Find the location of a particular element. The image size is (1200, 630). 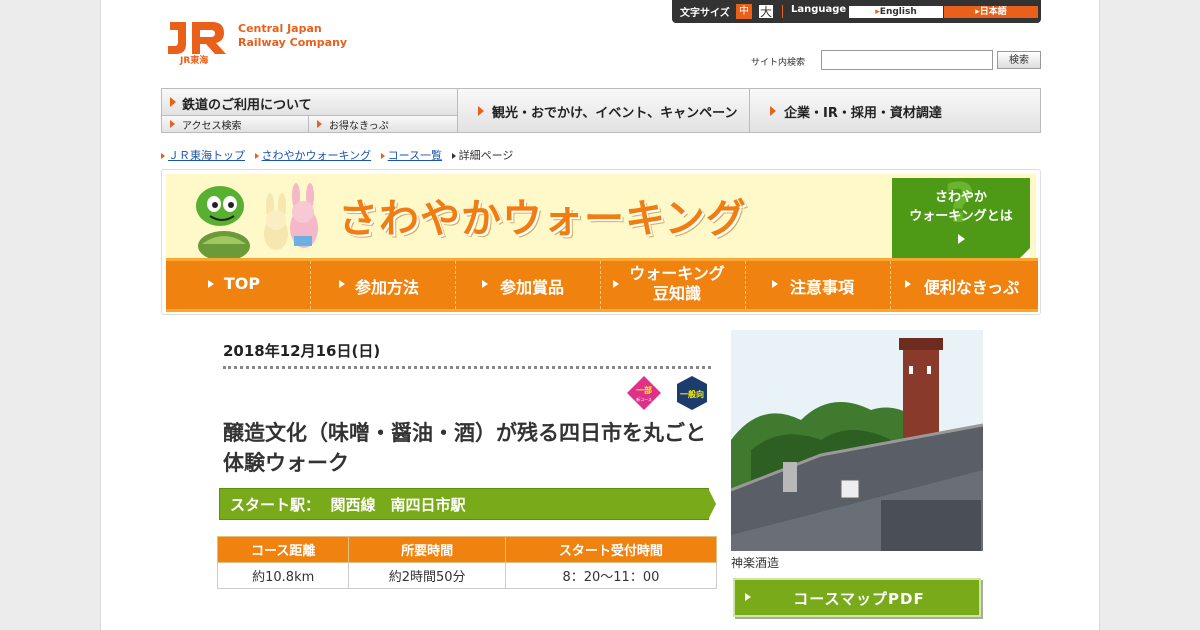

brewery-photo is located at coordinates (857, 440).